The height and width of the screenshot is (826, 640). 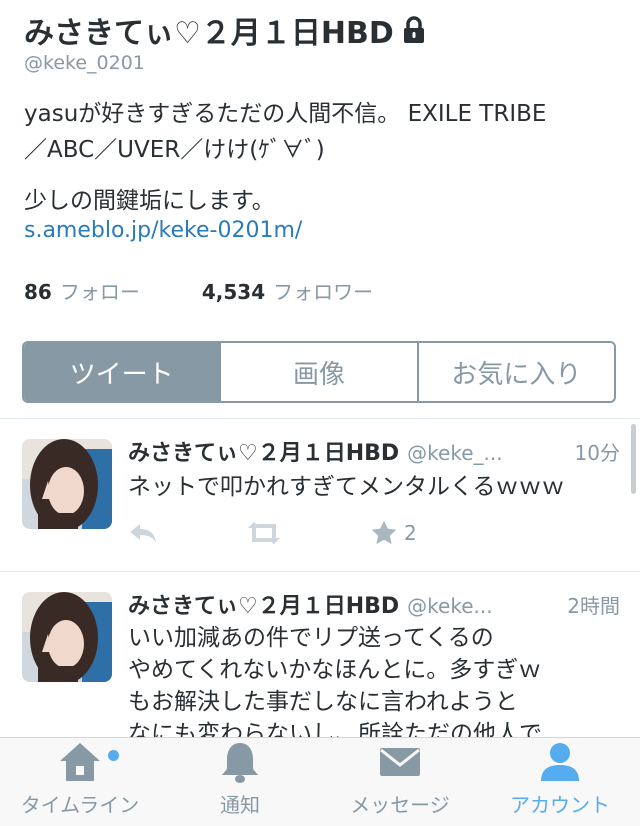 I want to click on bell-icon, so click(x=240, y=763).